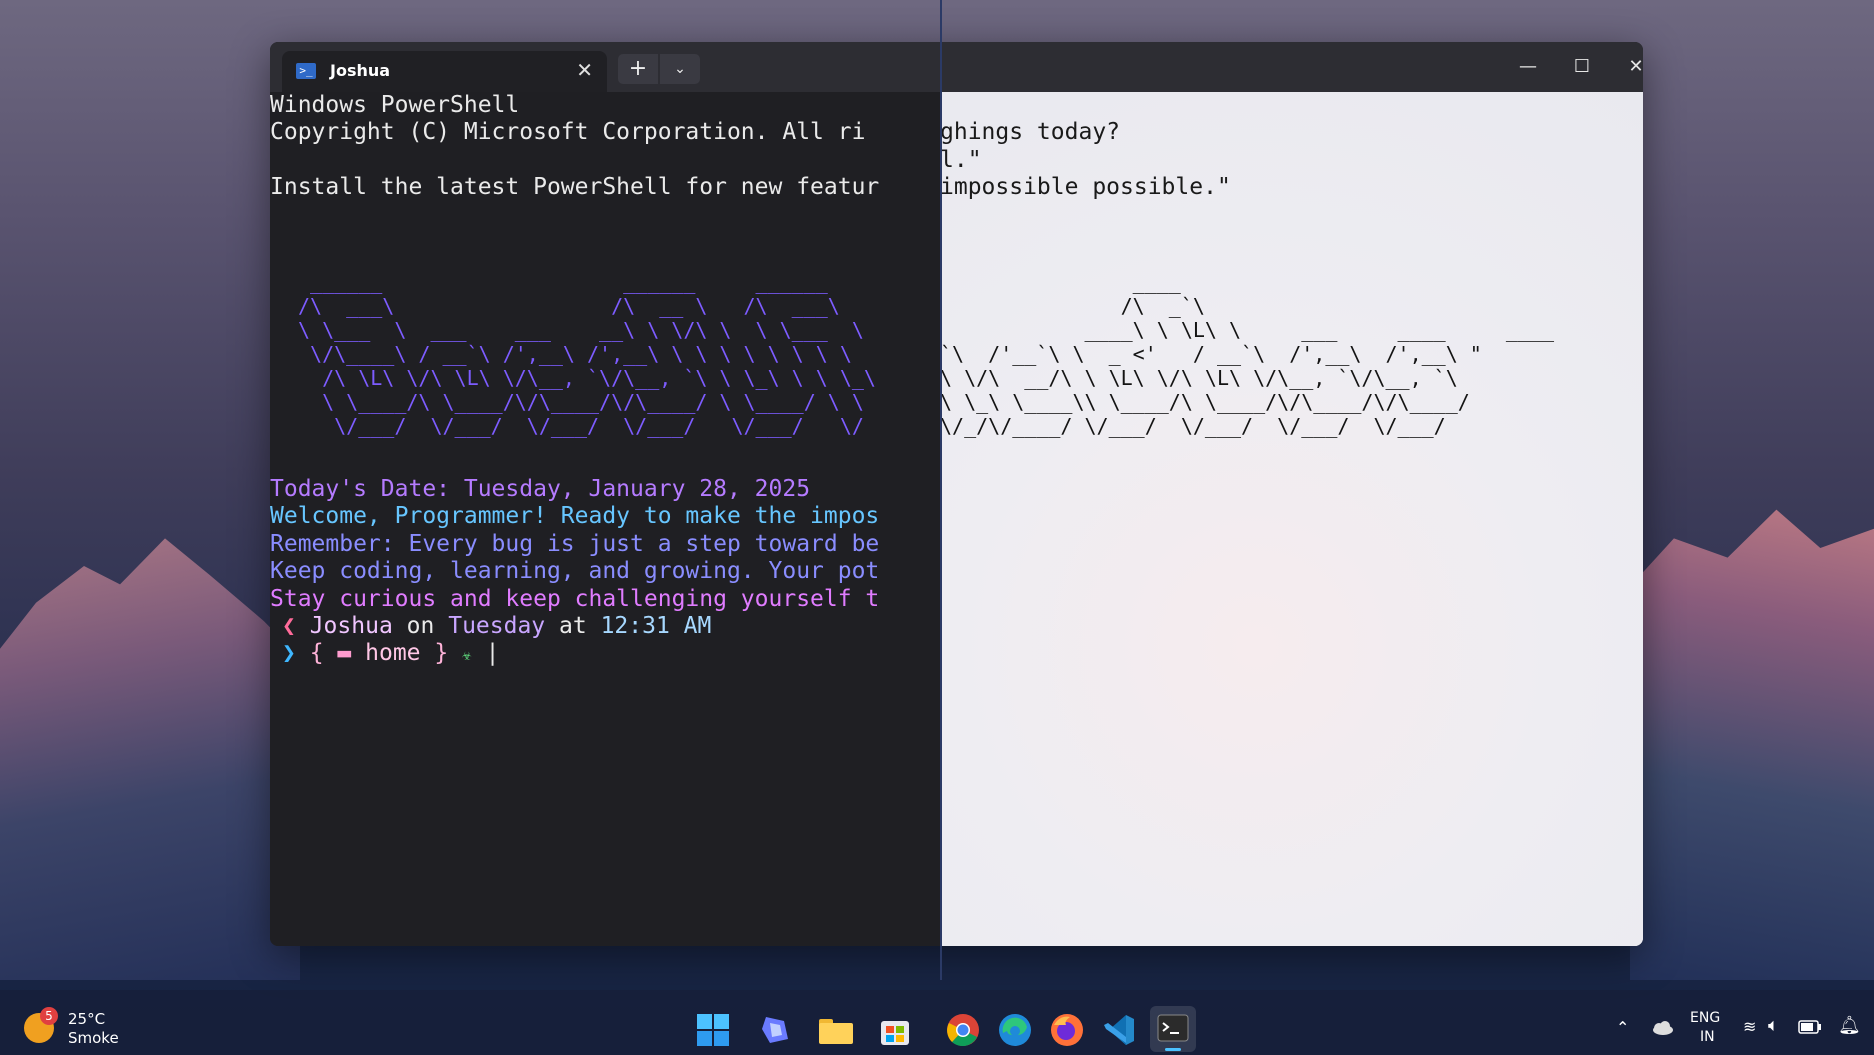 This screenshot has width=1874, height=1055. What do you see at coordinates (93, 1038) in the screenshot?
I see `weather-condition: Smoke` at bounding box center [93, 1038].